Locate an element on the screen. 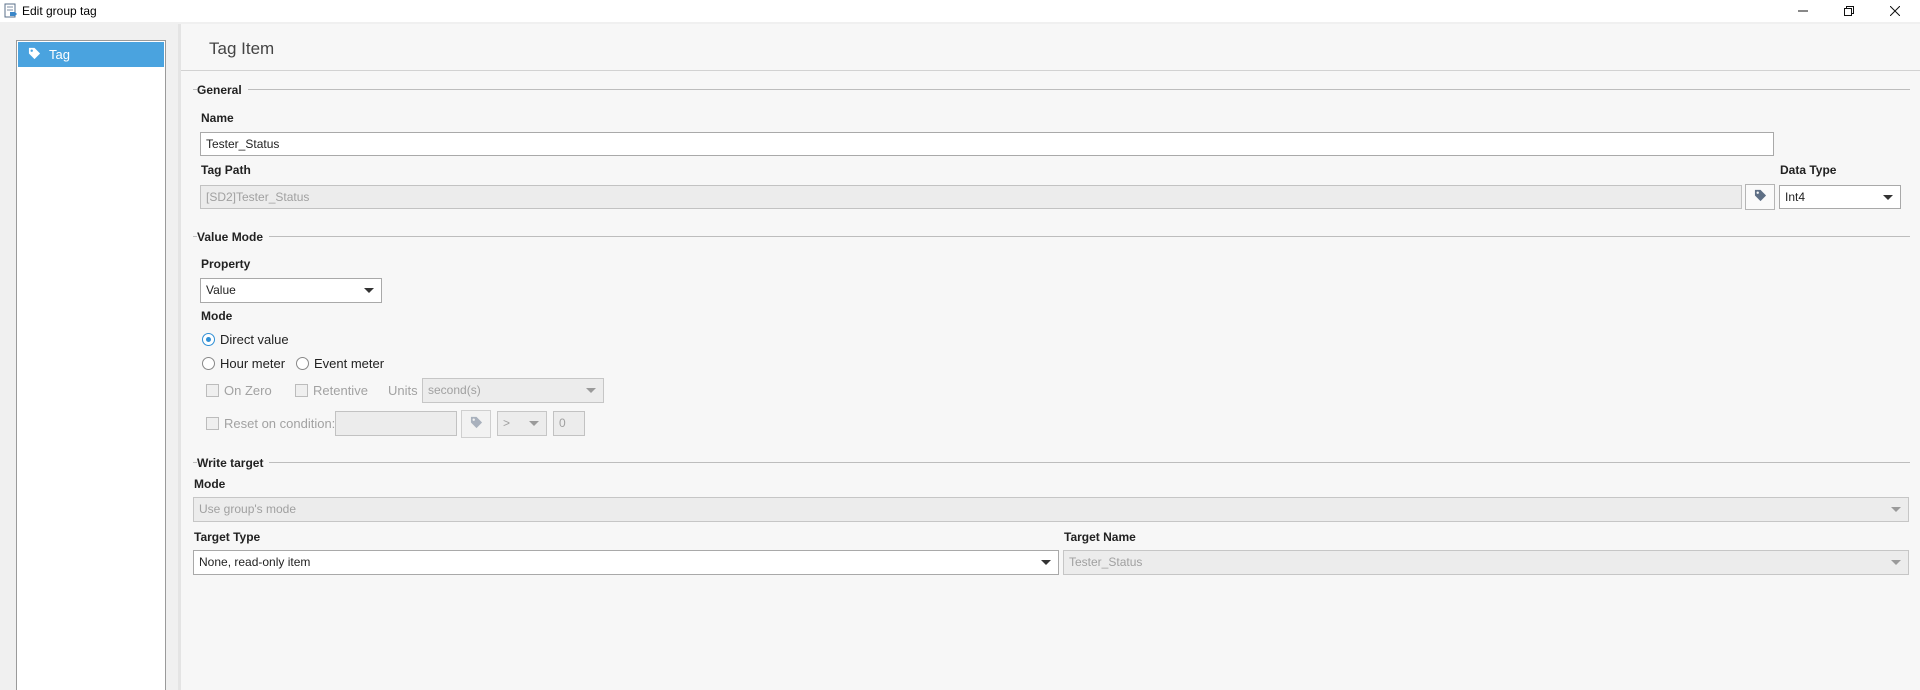 The image size is (1920, 690). event-meter-label: Event meter is located at coordinates (349, 363).